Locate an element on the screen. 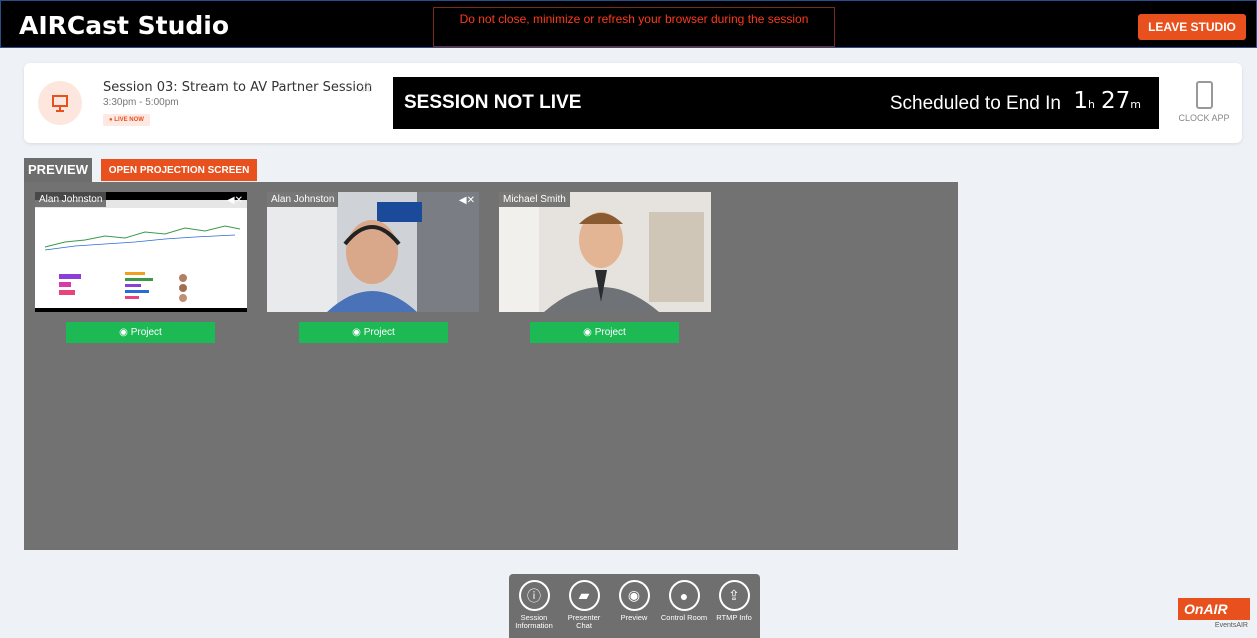  app-title: AIRCast Studio is located at coordinates (124, 25).